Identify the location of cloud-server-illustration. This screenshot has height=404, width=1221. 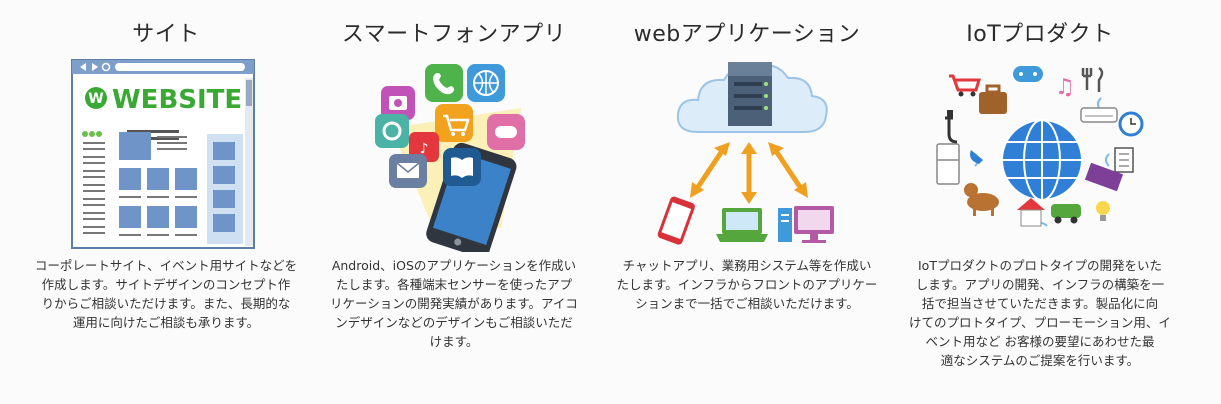
(745, 153).